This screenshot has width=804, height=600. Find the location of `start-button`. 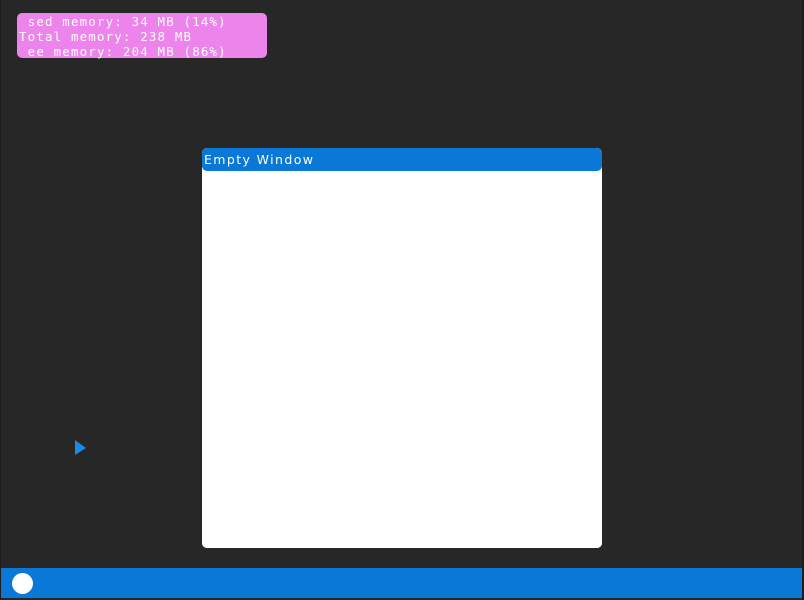

start-button is located at coordinates (22, 583).